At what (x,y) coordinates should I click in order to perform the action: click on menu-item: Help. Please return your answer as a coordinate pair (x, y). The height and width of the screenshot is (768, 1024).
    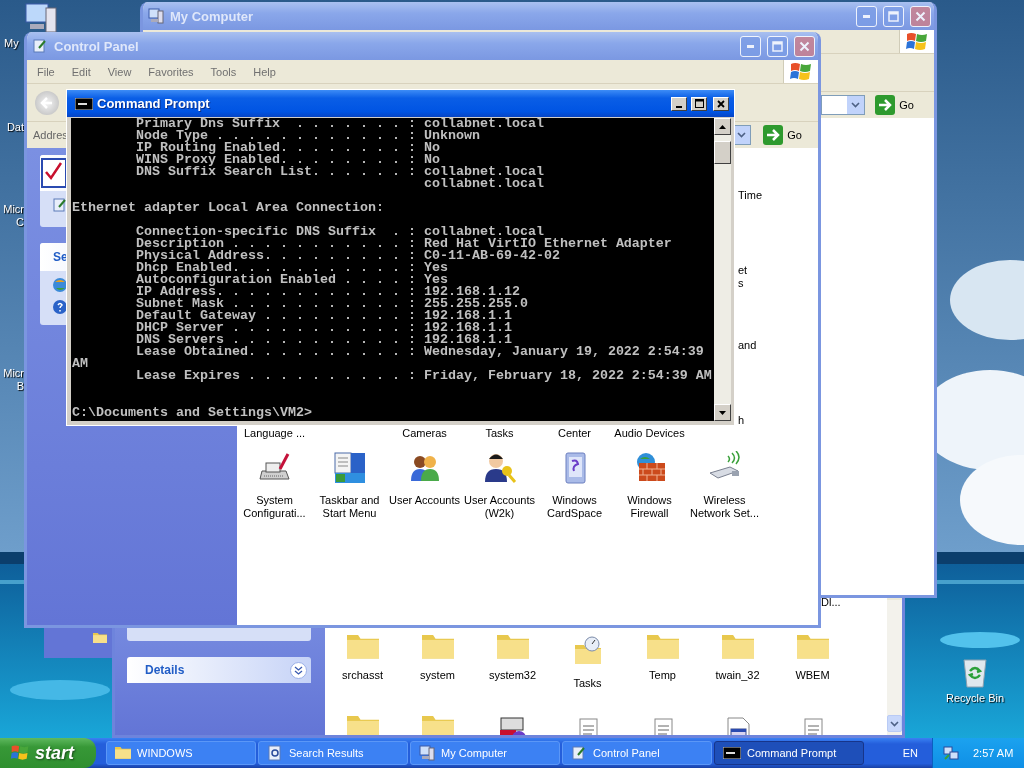
    Looking at the image, I should click on (264, 71).